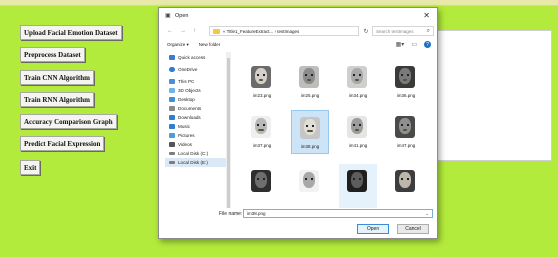  I want to click on window-top-divider, so click(279, 5).